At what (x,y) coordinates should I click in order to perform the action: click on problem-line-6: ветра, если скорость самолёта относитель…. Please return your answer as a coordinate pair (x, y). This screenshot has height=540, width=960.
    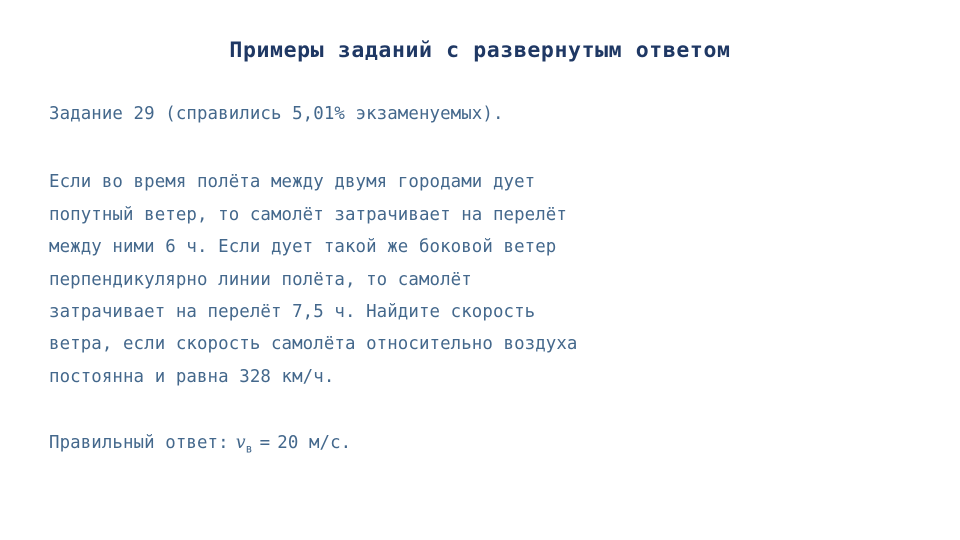
    Looking at the image, I should click on (313, 344).